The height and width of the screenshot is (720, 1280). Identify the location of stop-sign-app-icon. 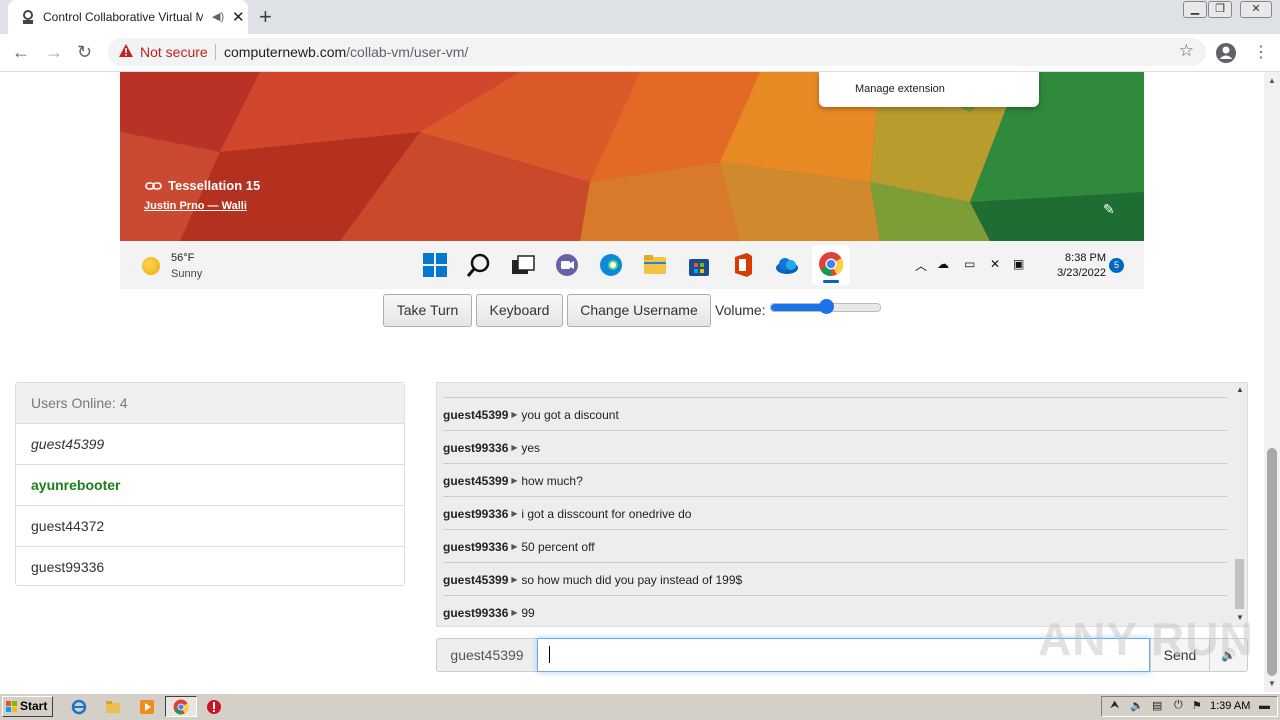
(214, 707).